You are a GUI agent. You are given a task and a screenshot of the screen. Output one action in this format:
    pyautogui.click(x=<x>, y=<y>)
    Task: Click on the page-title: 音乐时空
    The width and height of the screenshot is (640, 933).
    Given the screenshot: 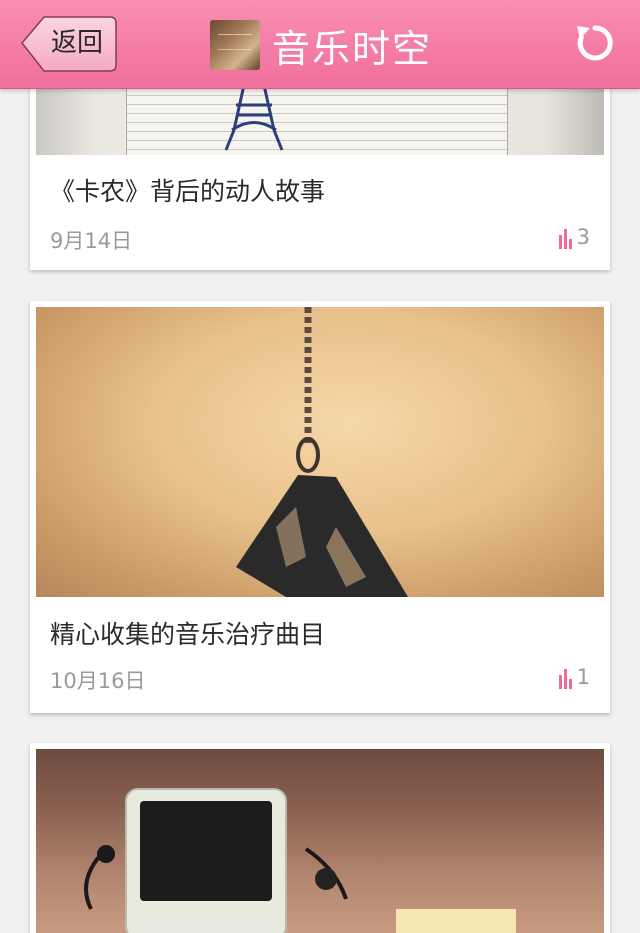 What is the action you would take?
    pyautogui.click(x=352, y=48)
    